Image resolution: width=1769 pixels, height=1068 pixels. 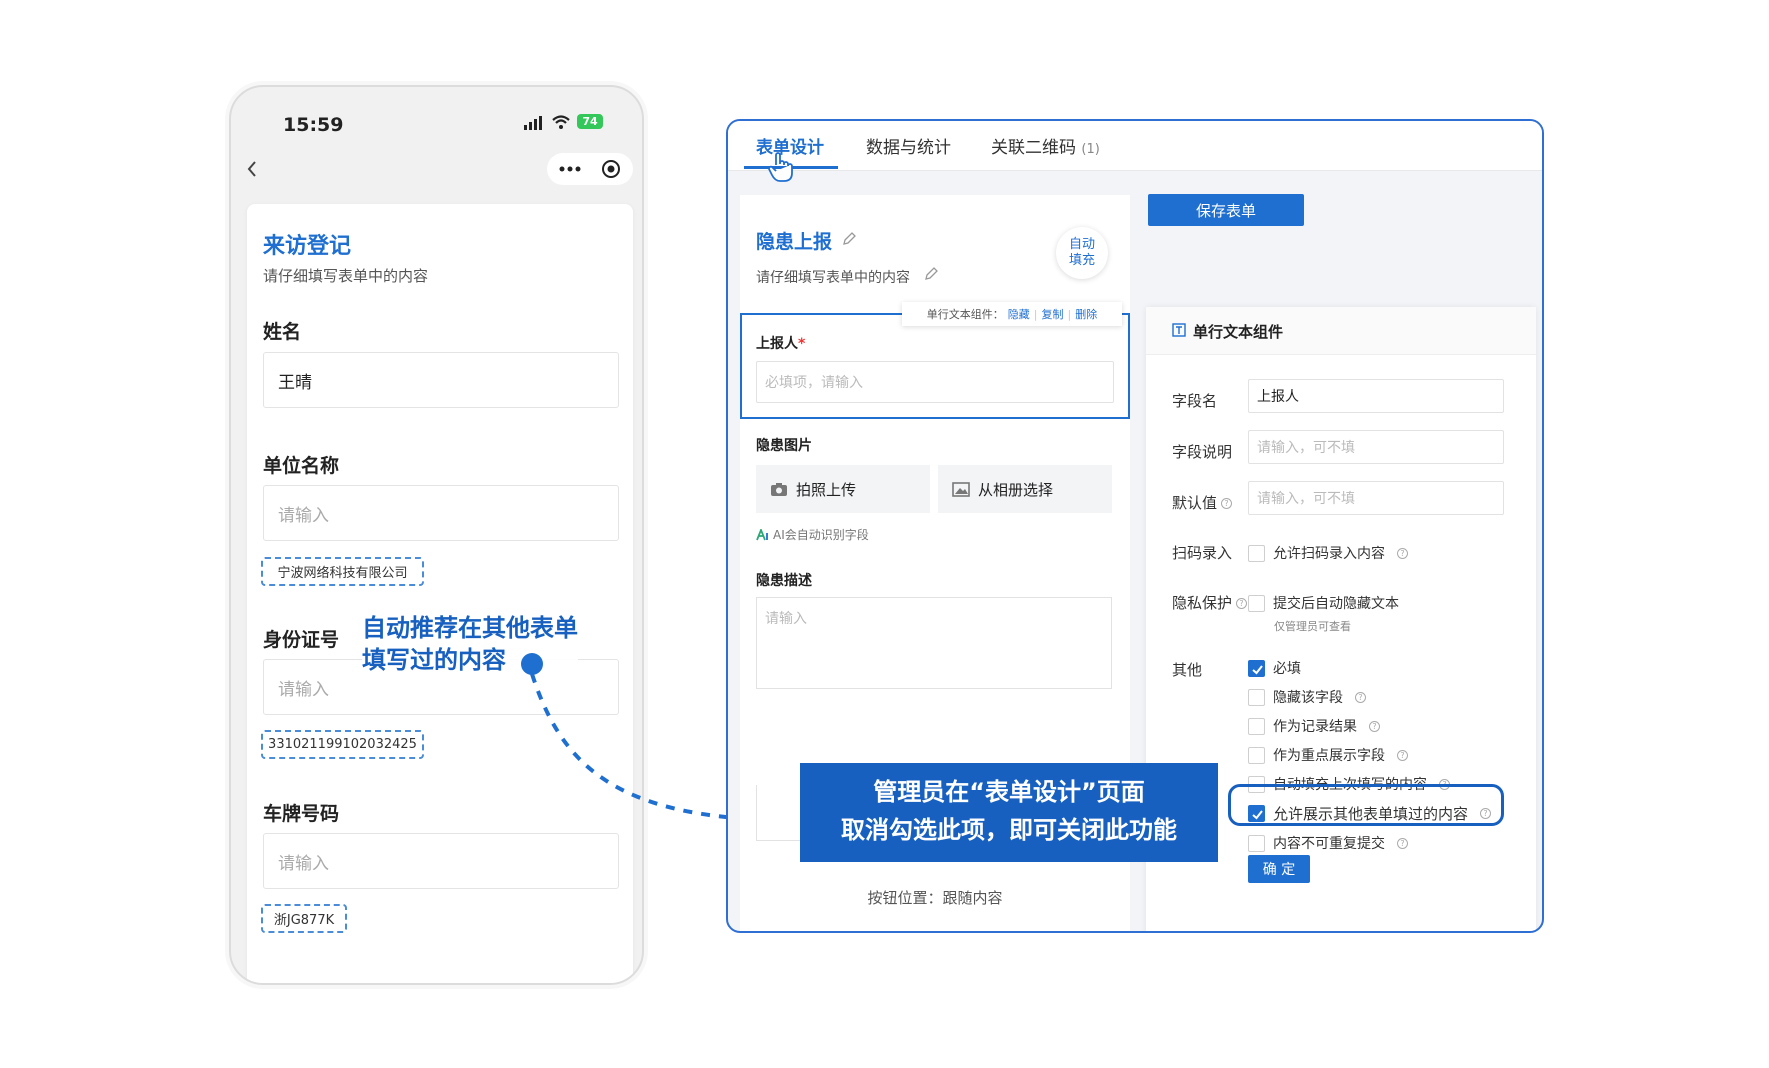 What do you see at coordinates (1279, 869) in the screenshot?
I see `confirm-button: 确 定` at bounding box center [1279, 869].